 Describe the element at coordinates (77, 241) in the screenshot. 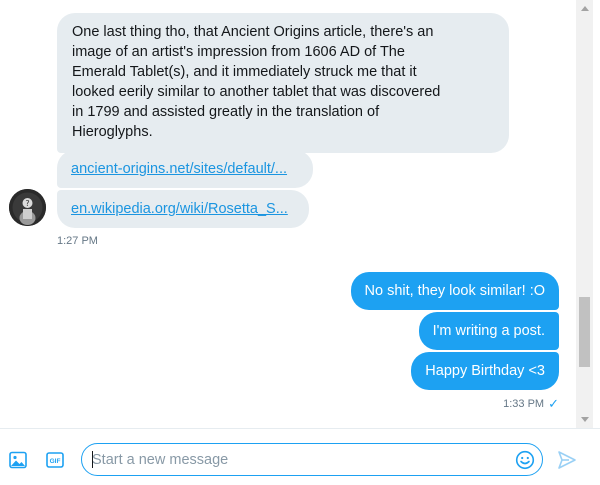

I see `incoming-timestamp: 1:27 PM` at that location.